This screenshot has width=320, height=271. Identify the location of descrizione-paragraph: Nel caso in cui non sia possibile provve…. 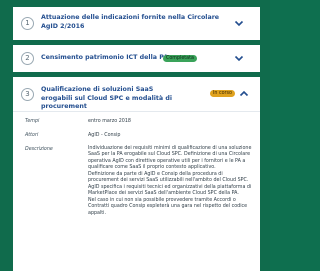
(168, 206).